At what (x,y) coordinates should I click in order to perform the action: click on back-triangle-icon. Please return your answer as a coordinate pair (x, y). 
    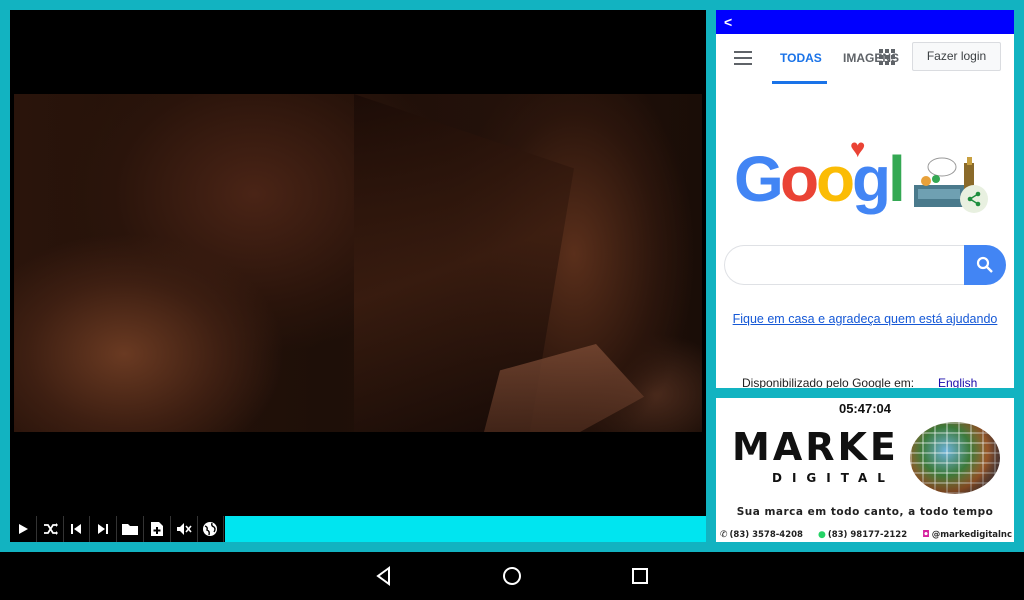
    Looking at the image, I should click on (383, 576).